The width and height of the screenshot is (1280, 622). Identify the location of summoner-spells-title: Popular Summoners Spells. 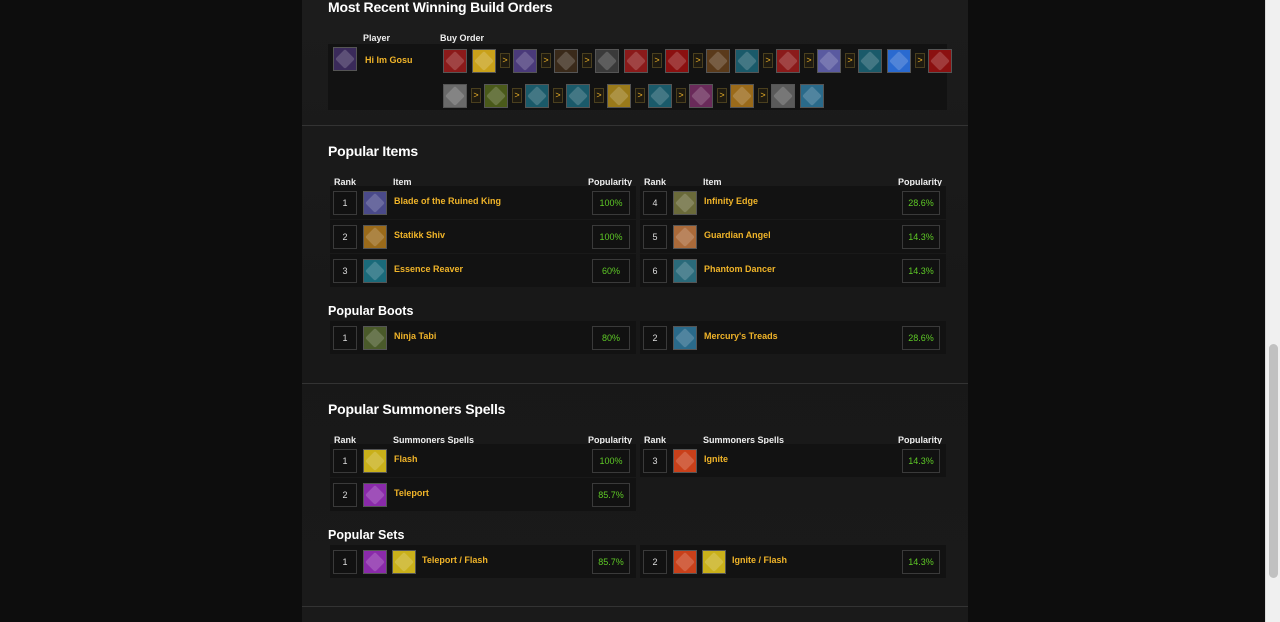
(417, 409).